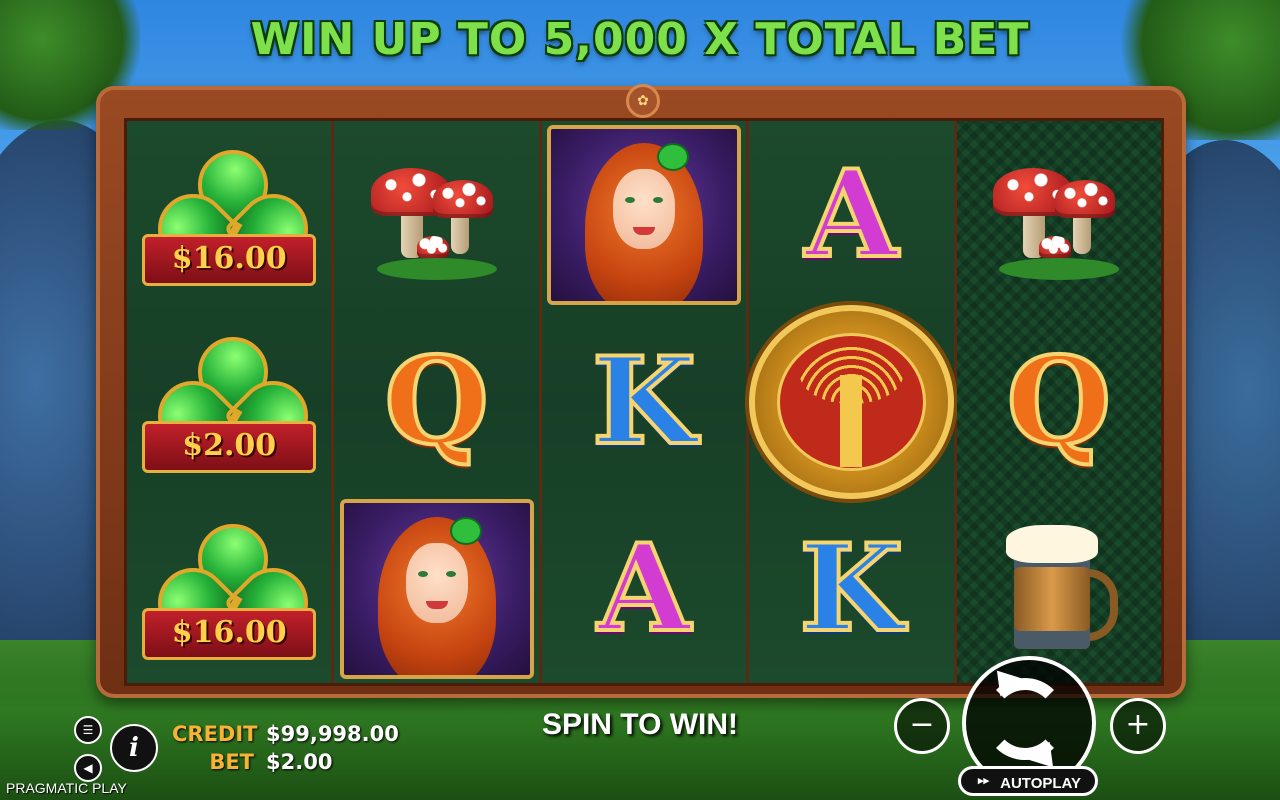  I want to click on info-icon: i, so click(134, 748).